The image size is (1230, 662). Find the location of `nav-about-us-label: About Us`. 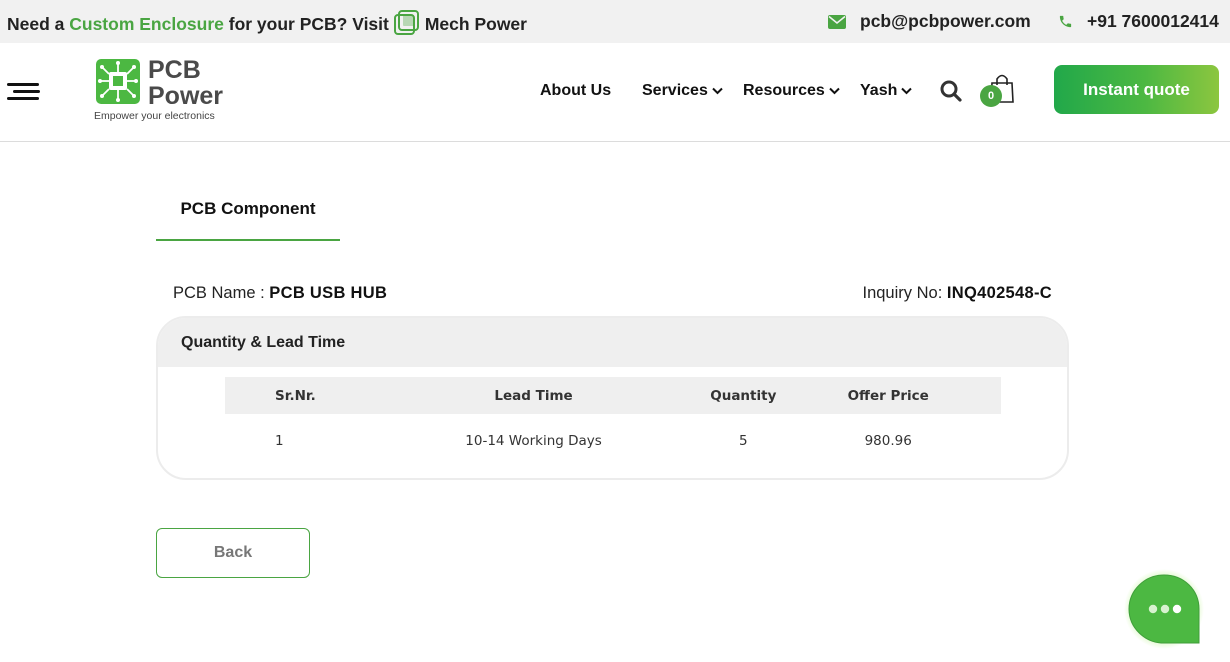

nav-about-us-label: About Us is located at coordinates (576, 90).